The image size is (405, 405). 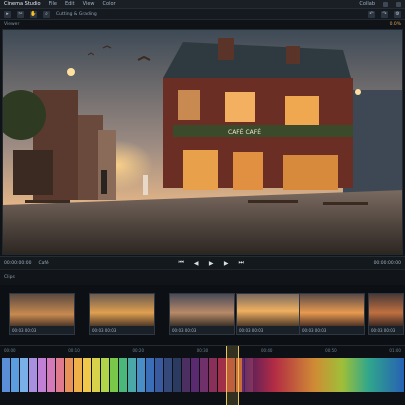 I want to click on strip-label: Clips, so click(x=9, y=277).